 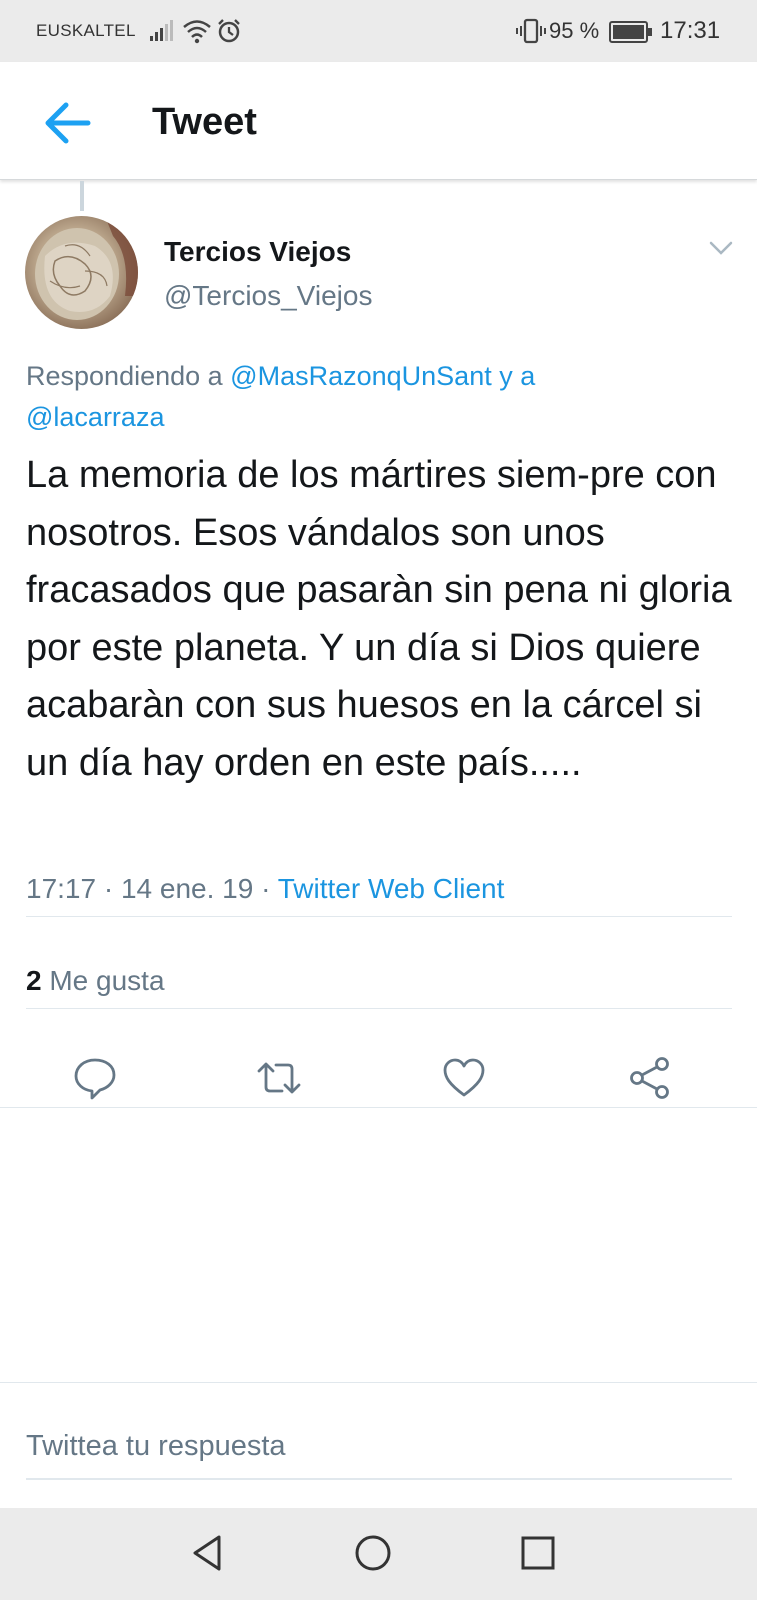 I want to click on user-handle: @Tercios_Viejos, so click(x=268, y=296).